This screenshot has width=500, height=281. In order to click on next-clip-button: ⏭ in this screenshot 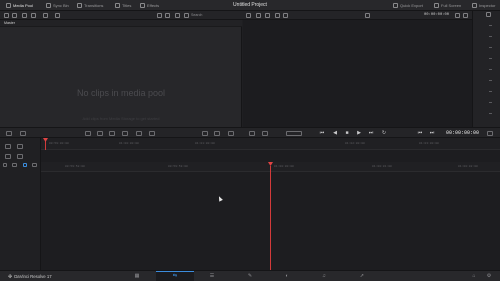, I will do `click(371, 133)`.